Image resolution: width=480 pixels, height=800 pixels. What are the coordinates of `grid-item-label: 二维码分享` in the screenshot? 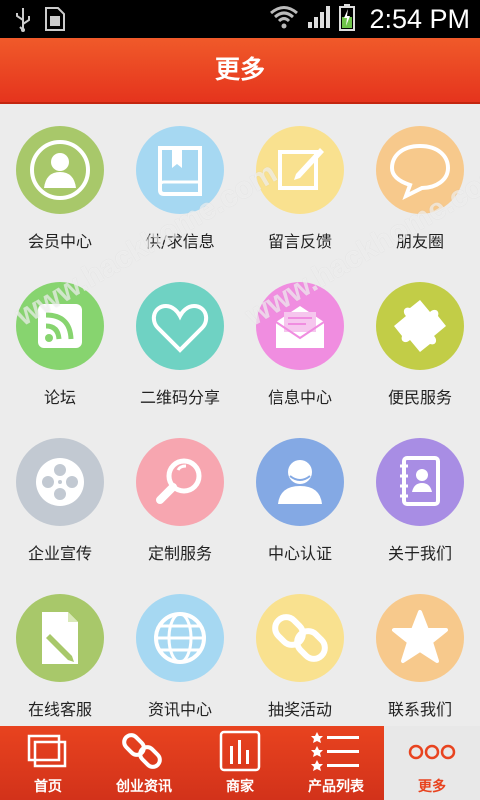 It's located at (179, 397).